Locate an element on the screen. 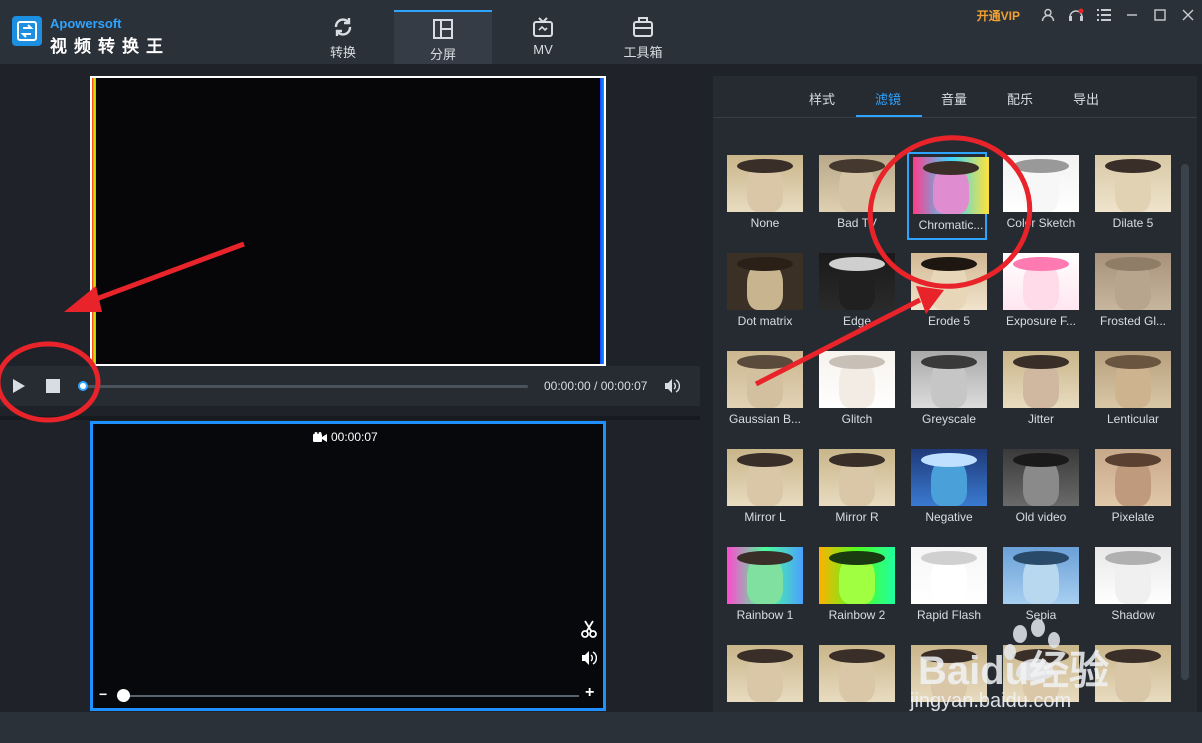 The image size is (1202, 743). chromatic-edge-left is located at coordinates (94, 221).